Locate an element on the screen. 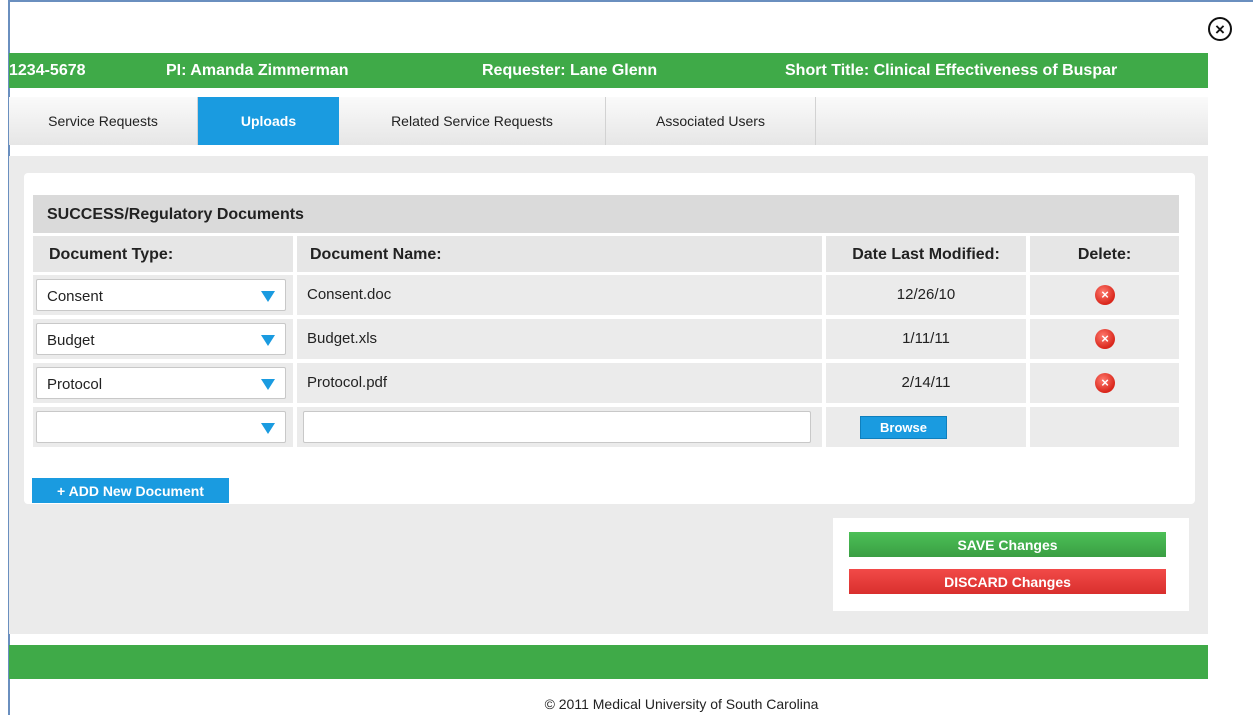 This screenshot has height=715, width=1253. pi-name: PI: Amanda Zimmerman is located at coordinates (257, 70).